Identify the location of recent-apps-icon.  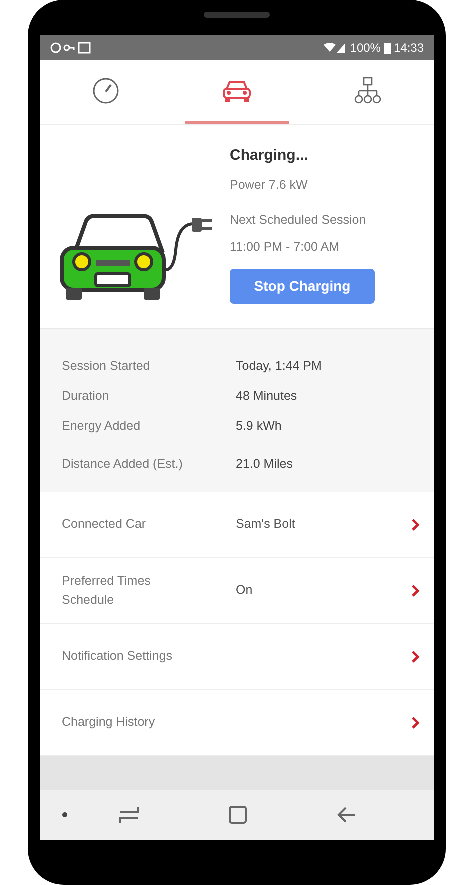
(129, 815).